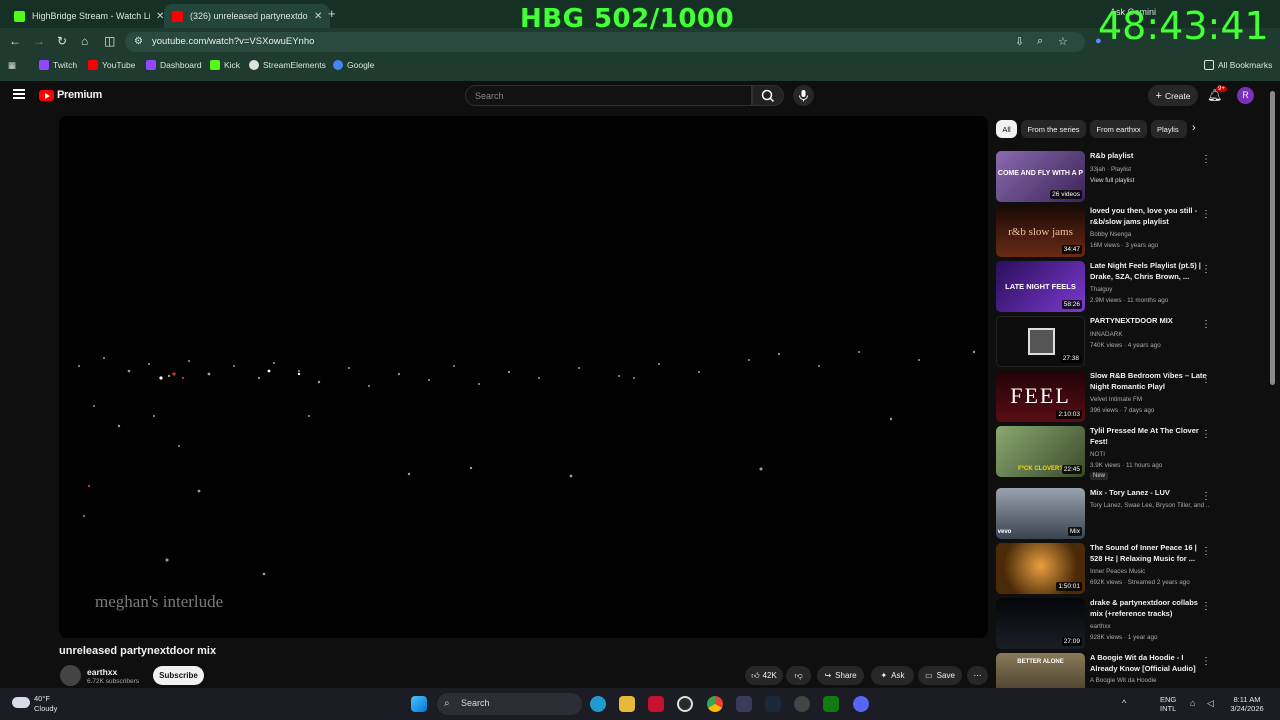 The width and height of the screenshot is (1280, 720). Describe the element at coordinates (1150, 234) in the screenshot. I see `rec-channel: Bobby Nsenga` at that location.